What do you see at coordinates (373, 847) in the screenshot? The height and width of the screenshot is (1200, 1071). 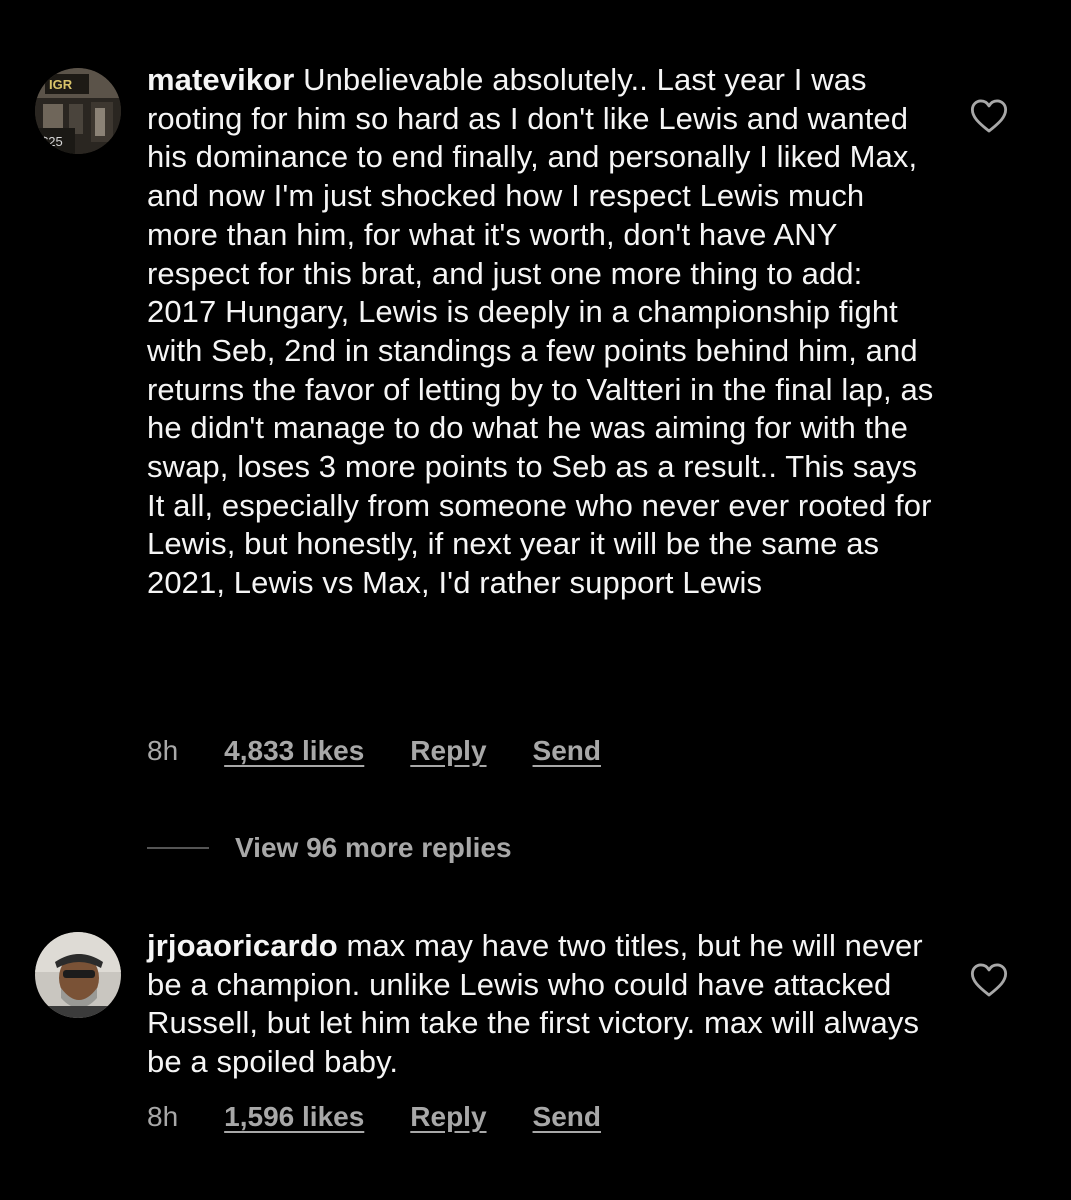 I see `view-more-replies-label: View 96 more replies` at bounding box center [373, 847].